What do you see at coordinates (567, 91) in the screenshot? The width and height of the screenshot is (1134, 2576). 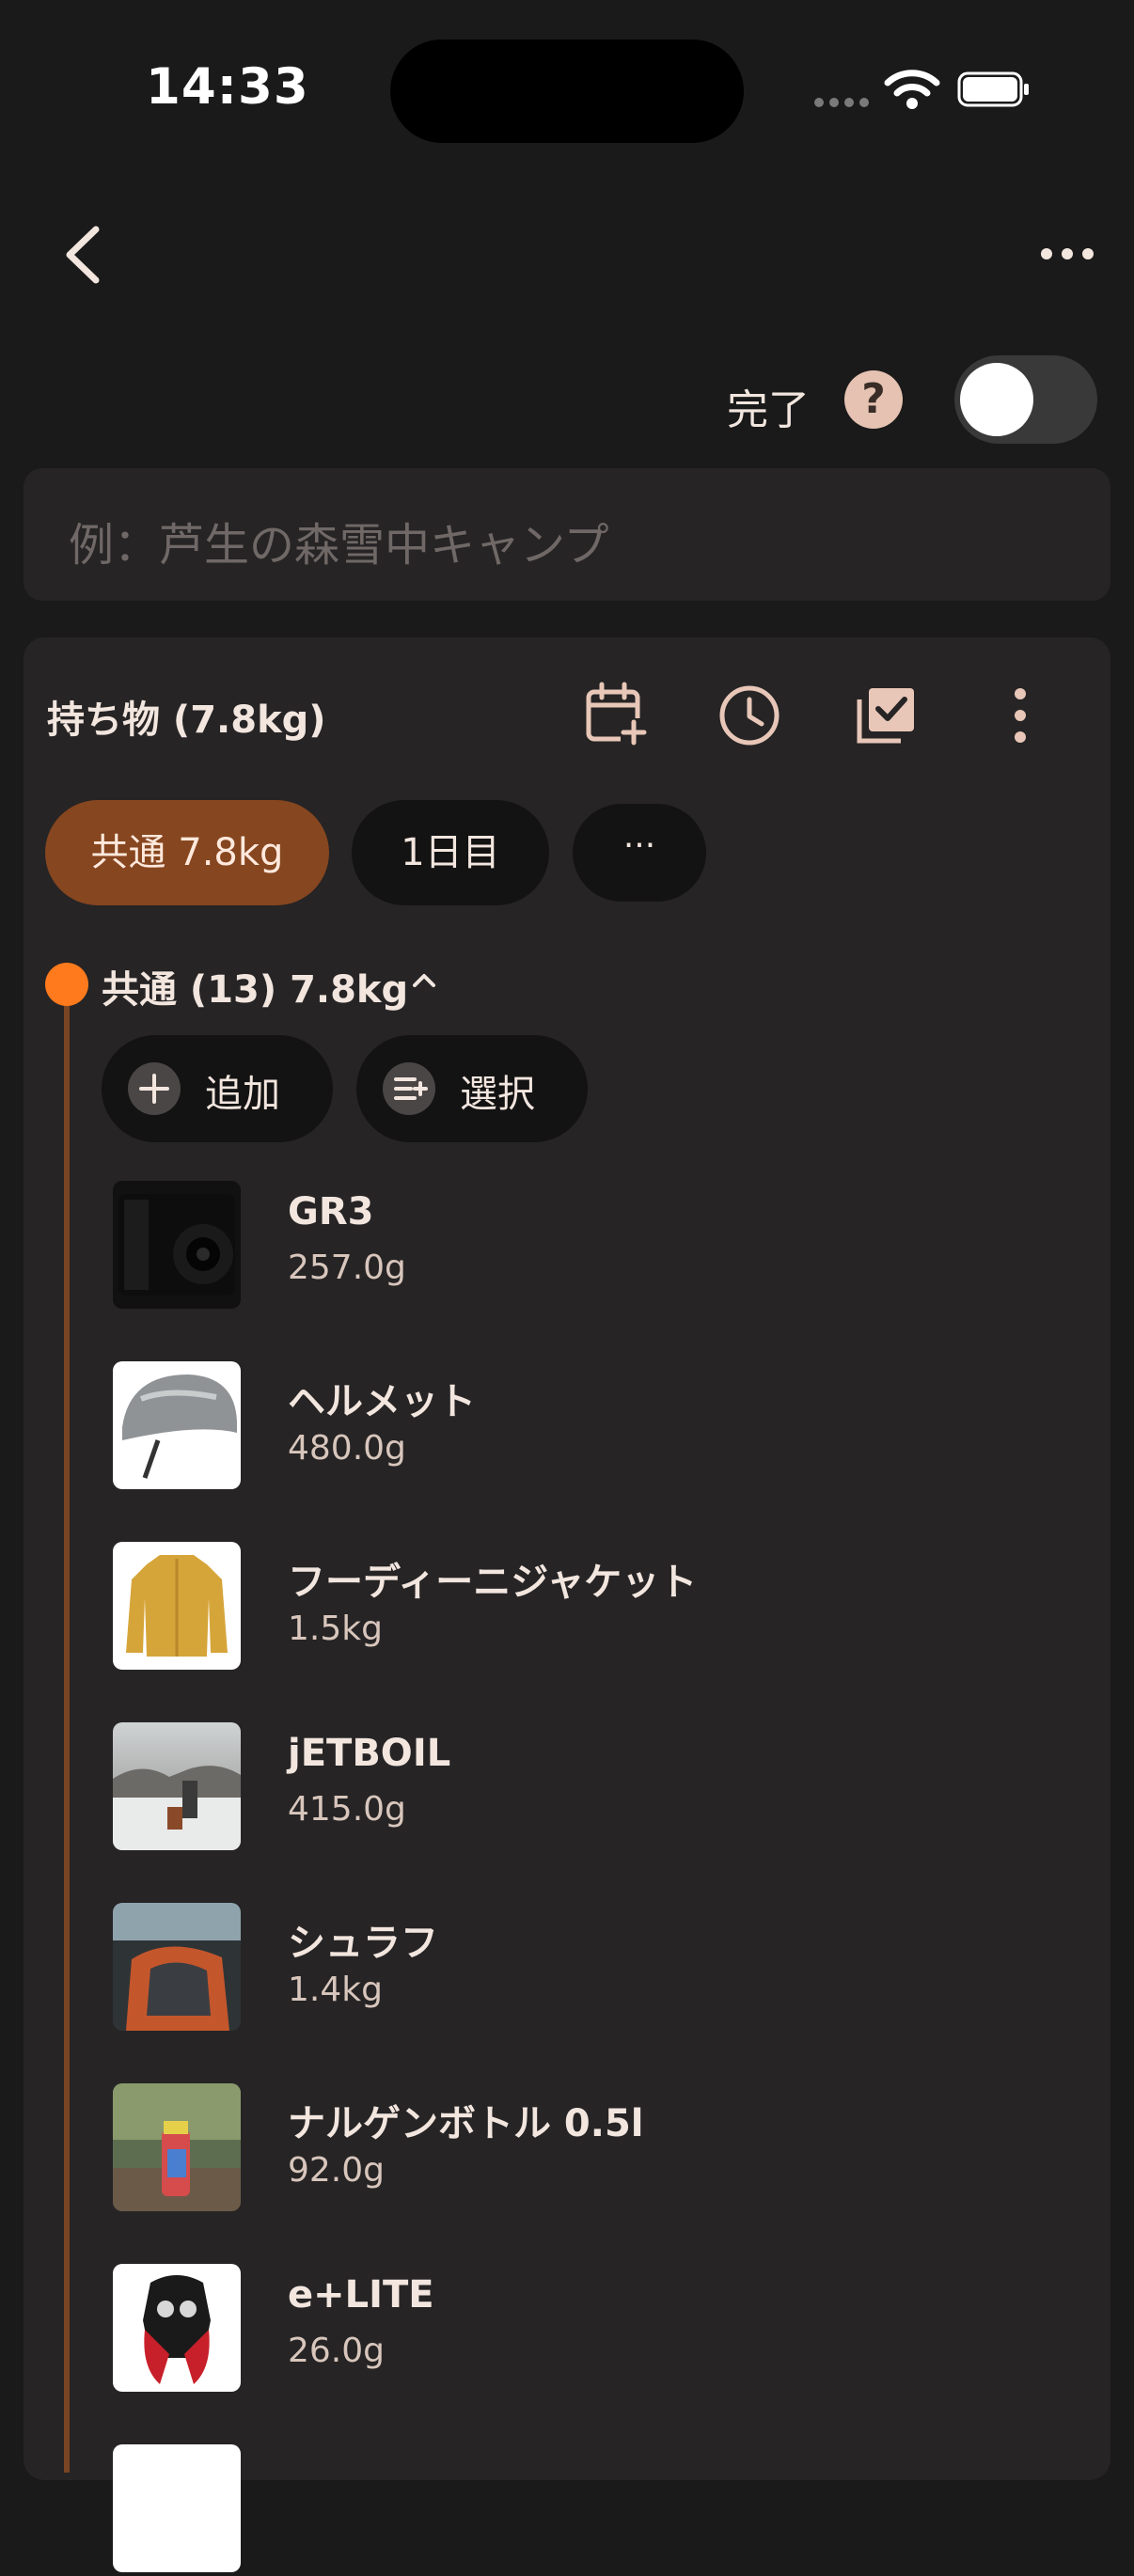 I see `dynamic-island` at bounding box center [567, 91].